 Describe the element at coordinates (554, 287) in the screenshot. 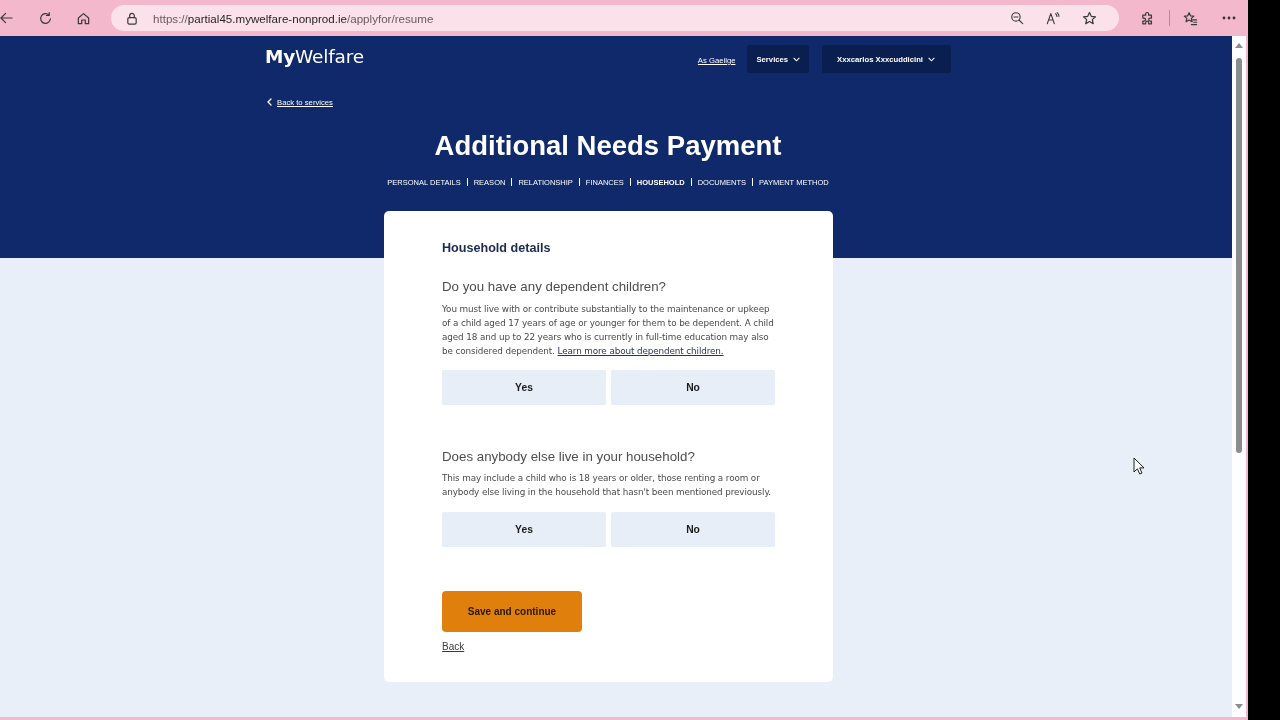

I see `question-text: Do you have any dependent children?` at that location.